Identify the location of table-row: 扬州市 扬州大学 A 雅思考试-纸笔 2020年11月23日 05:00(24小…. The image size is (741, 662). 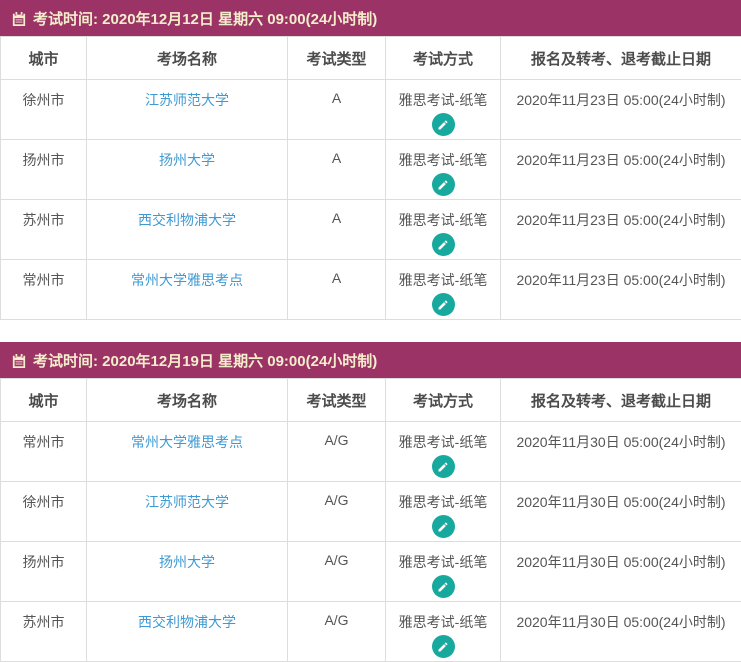
(371, 170).